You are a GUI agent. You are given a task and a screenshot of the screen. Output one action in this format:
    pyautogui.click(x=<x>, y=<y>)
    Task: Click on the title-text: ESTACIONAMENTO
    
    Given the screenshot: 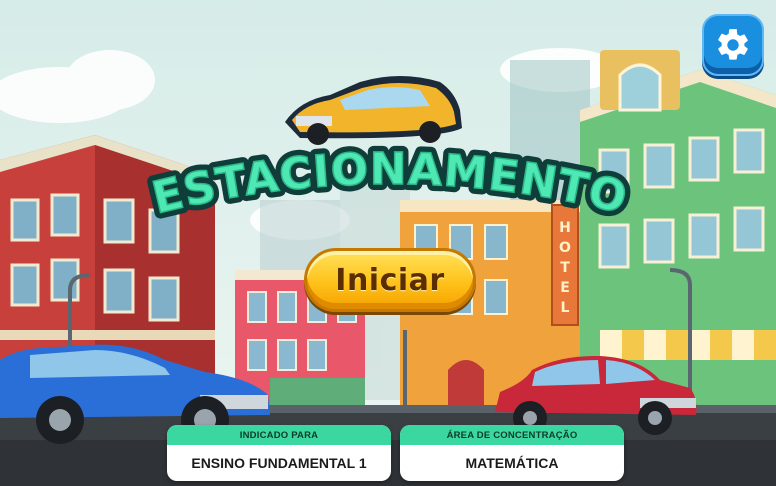 What is the action you would take?
    pyautogui.click(x=389, y=184)
    